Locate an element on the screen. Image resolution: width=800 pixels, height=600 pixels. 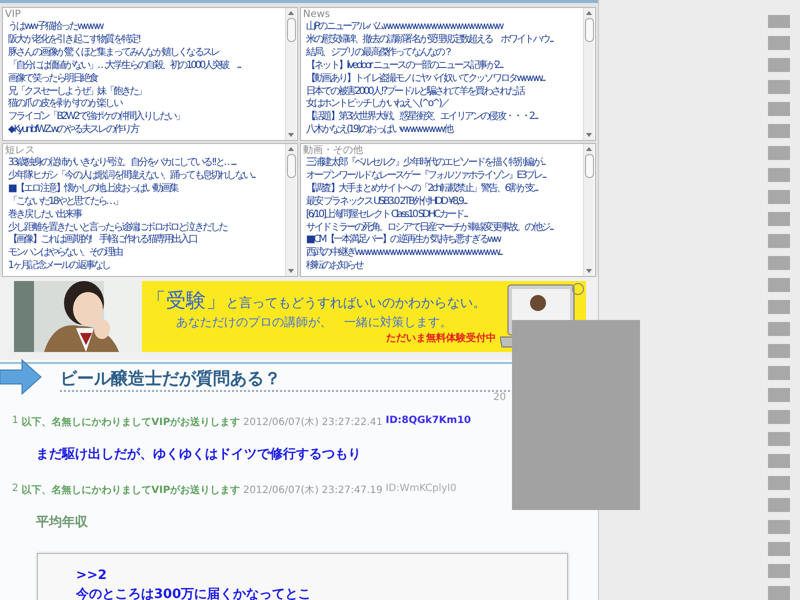
feed-link: 猫の爪の皮を剥がすのが楽しい is located at coordinates (65, 105).